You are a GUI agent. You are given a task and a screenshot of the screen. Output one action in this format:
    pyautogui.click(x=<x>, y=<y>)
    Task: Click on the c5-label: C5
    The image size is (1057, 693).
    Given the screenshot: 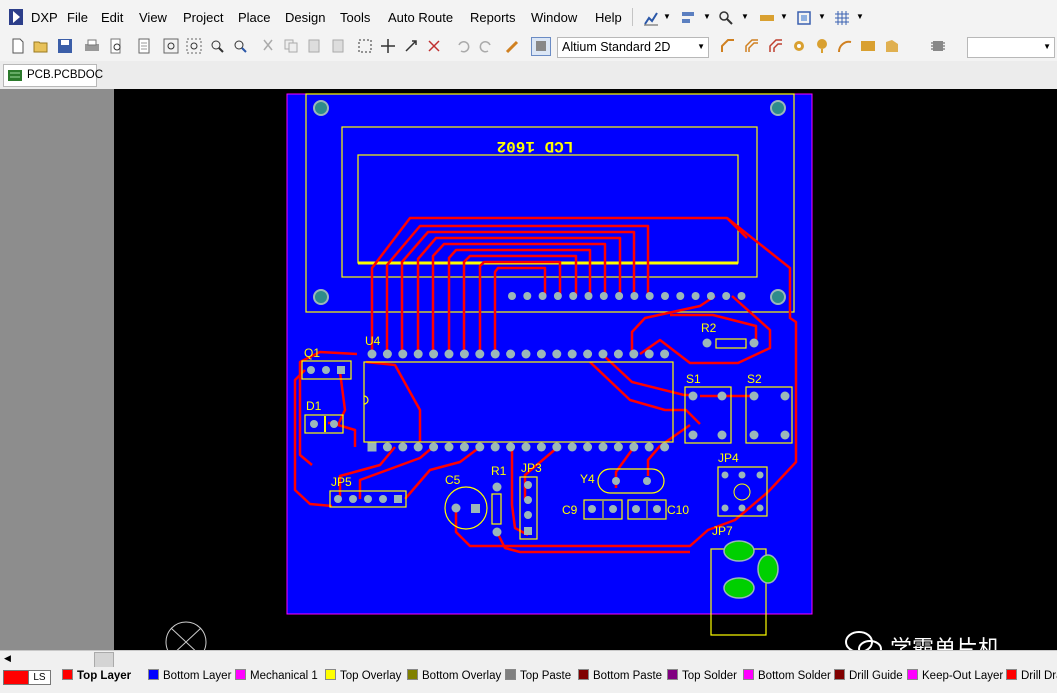 What is the action you would take?
    pyautogui.click(x=453, y=480)
    